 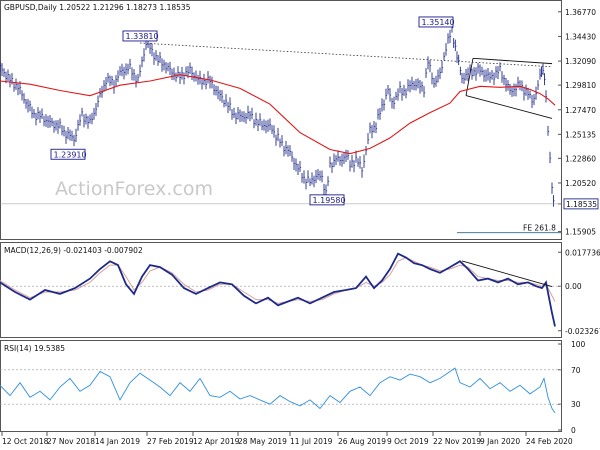 I want to click on rsi-tick-label: 100, so click(x=578, y=344).